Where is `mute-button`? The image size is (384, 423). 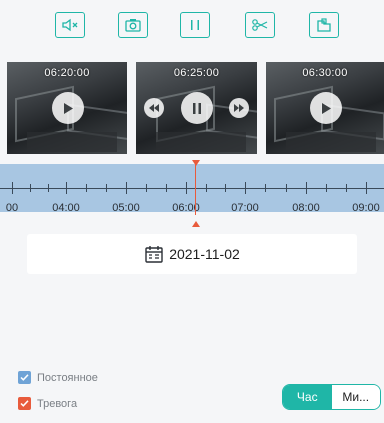
mute-button is located at coordinates (70, 25).